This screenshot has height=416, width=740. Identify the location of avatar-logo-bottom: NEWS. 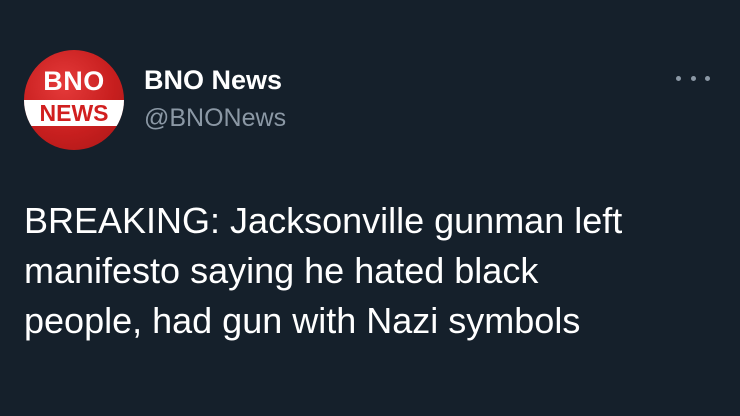
(74, 113).